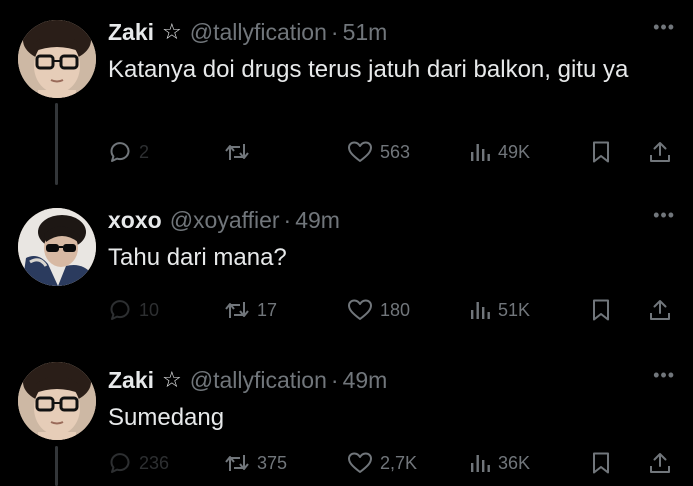 Image resolution: width=693 pixels, height=486 pixels. What do you see at coordinates (138, 463) in the screenshot?
I see `reply-button: 236` at bounding box center [138, 463].